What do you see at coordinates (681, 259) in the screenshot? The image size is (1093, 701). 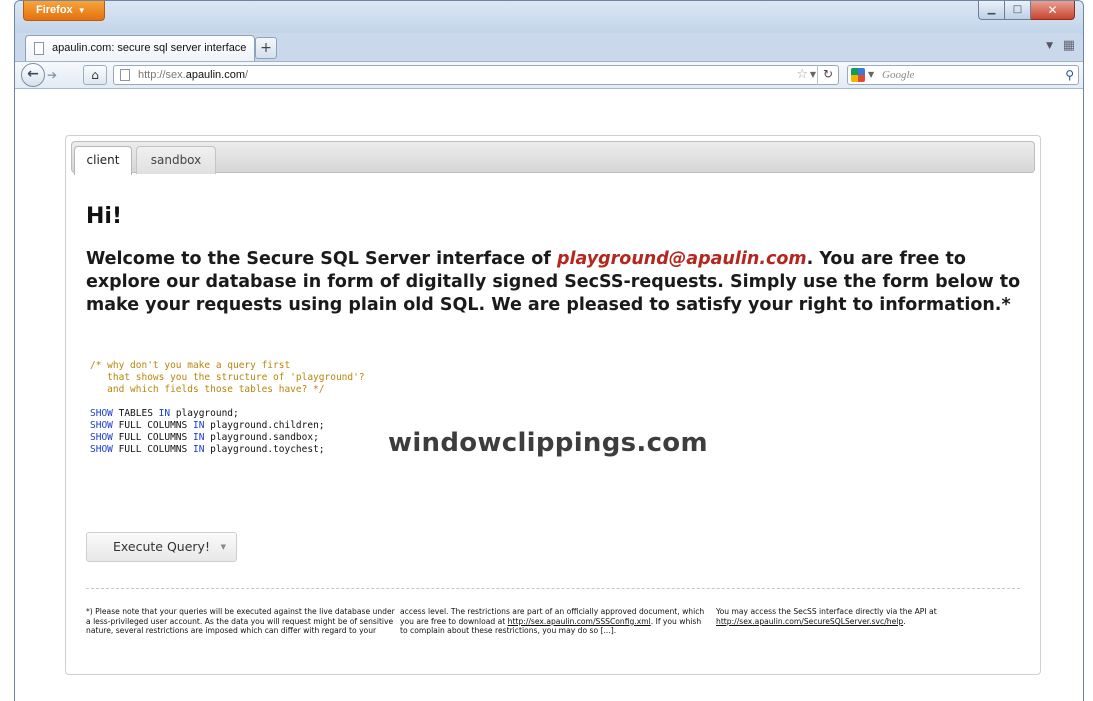 I see `account-name: playground@apaulin.com` at bounding box center [681, 259].